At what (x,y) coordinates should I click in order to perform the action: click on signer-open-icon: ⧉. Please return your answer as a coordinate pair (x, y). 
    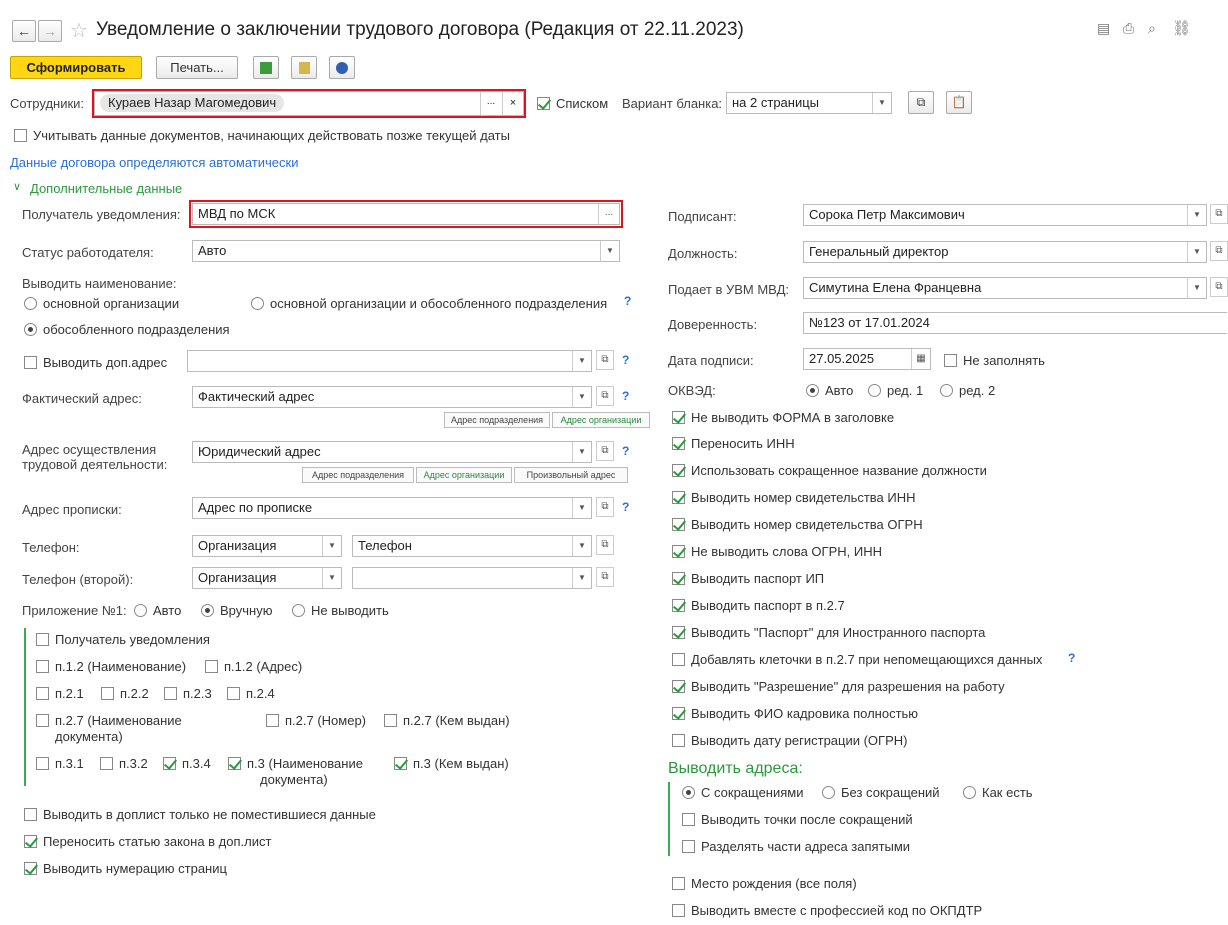
    Looking at the image, I should click on (1219, 214).